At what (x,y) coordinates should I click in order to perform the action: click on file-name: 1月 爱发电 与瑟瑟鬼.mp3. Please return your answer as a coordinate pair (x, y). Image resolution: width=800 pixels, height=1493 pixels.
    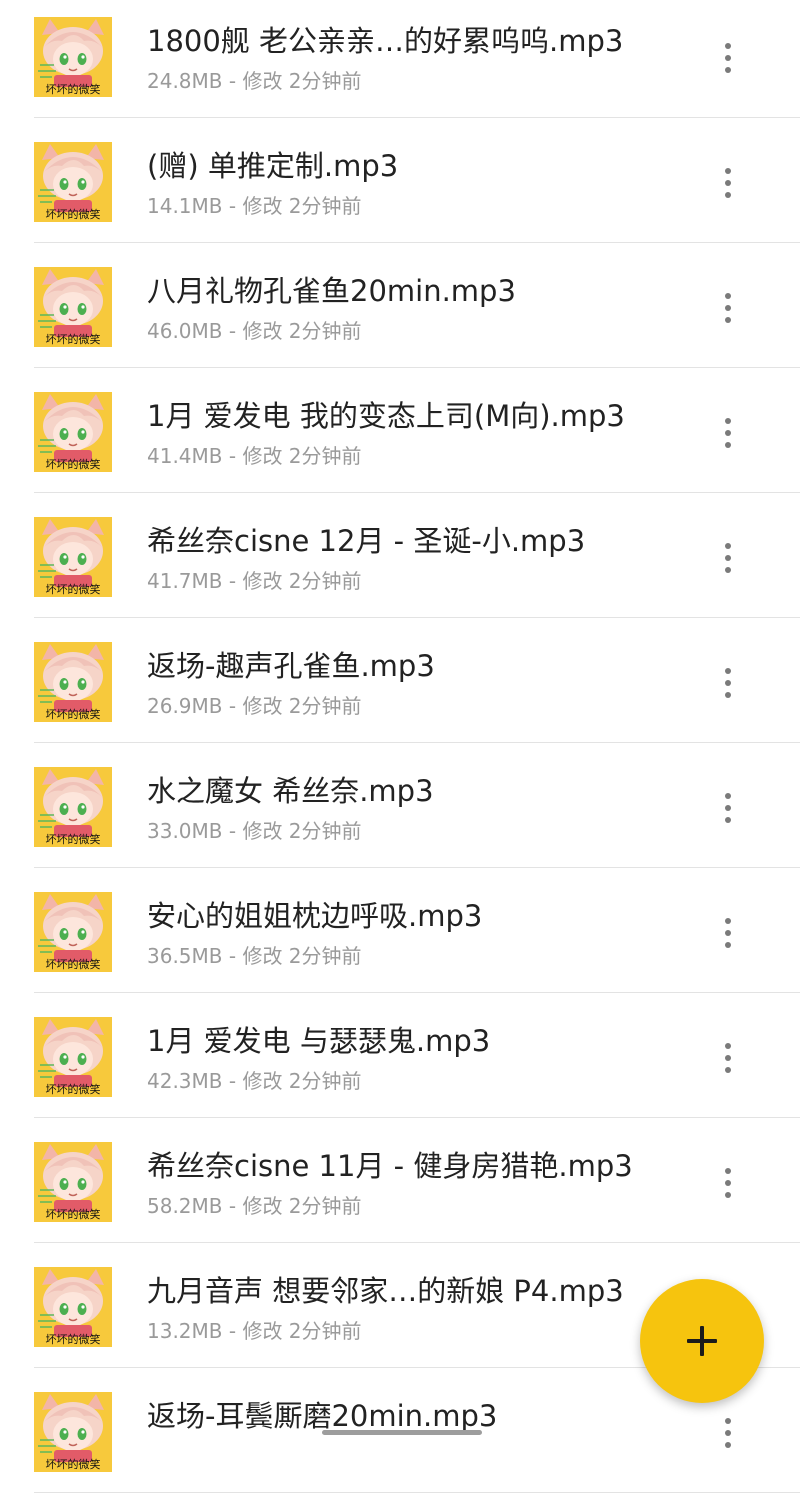
    Looking at the image, I should click on (319, 1041).